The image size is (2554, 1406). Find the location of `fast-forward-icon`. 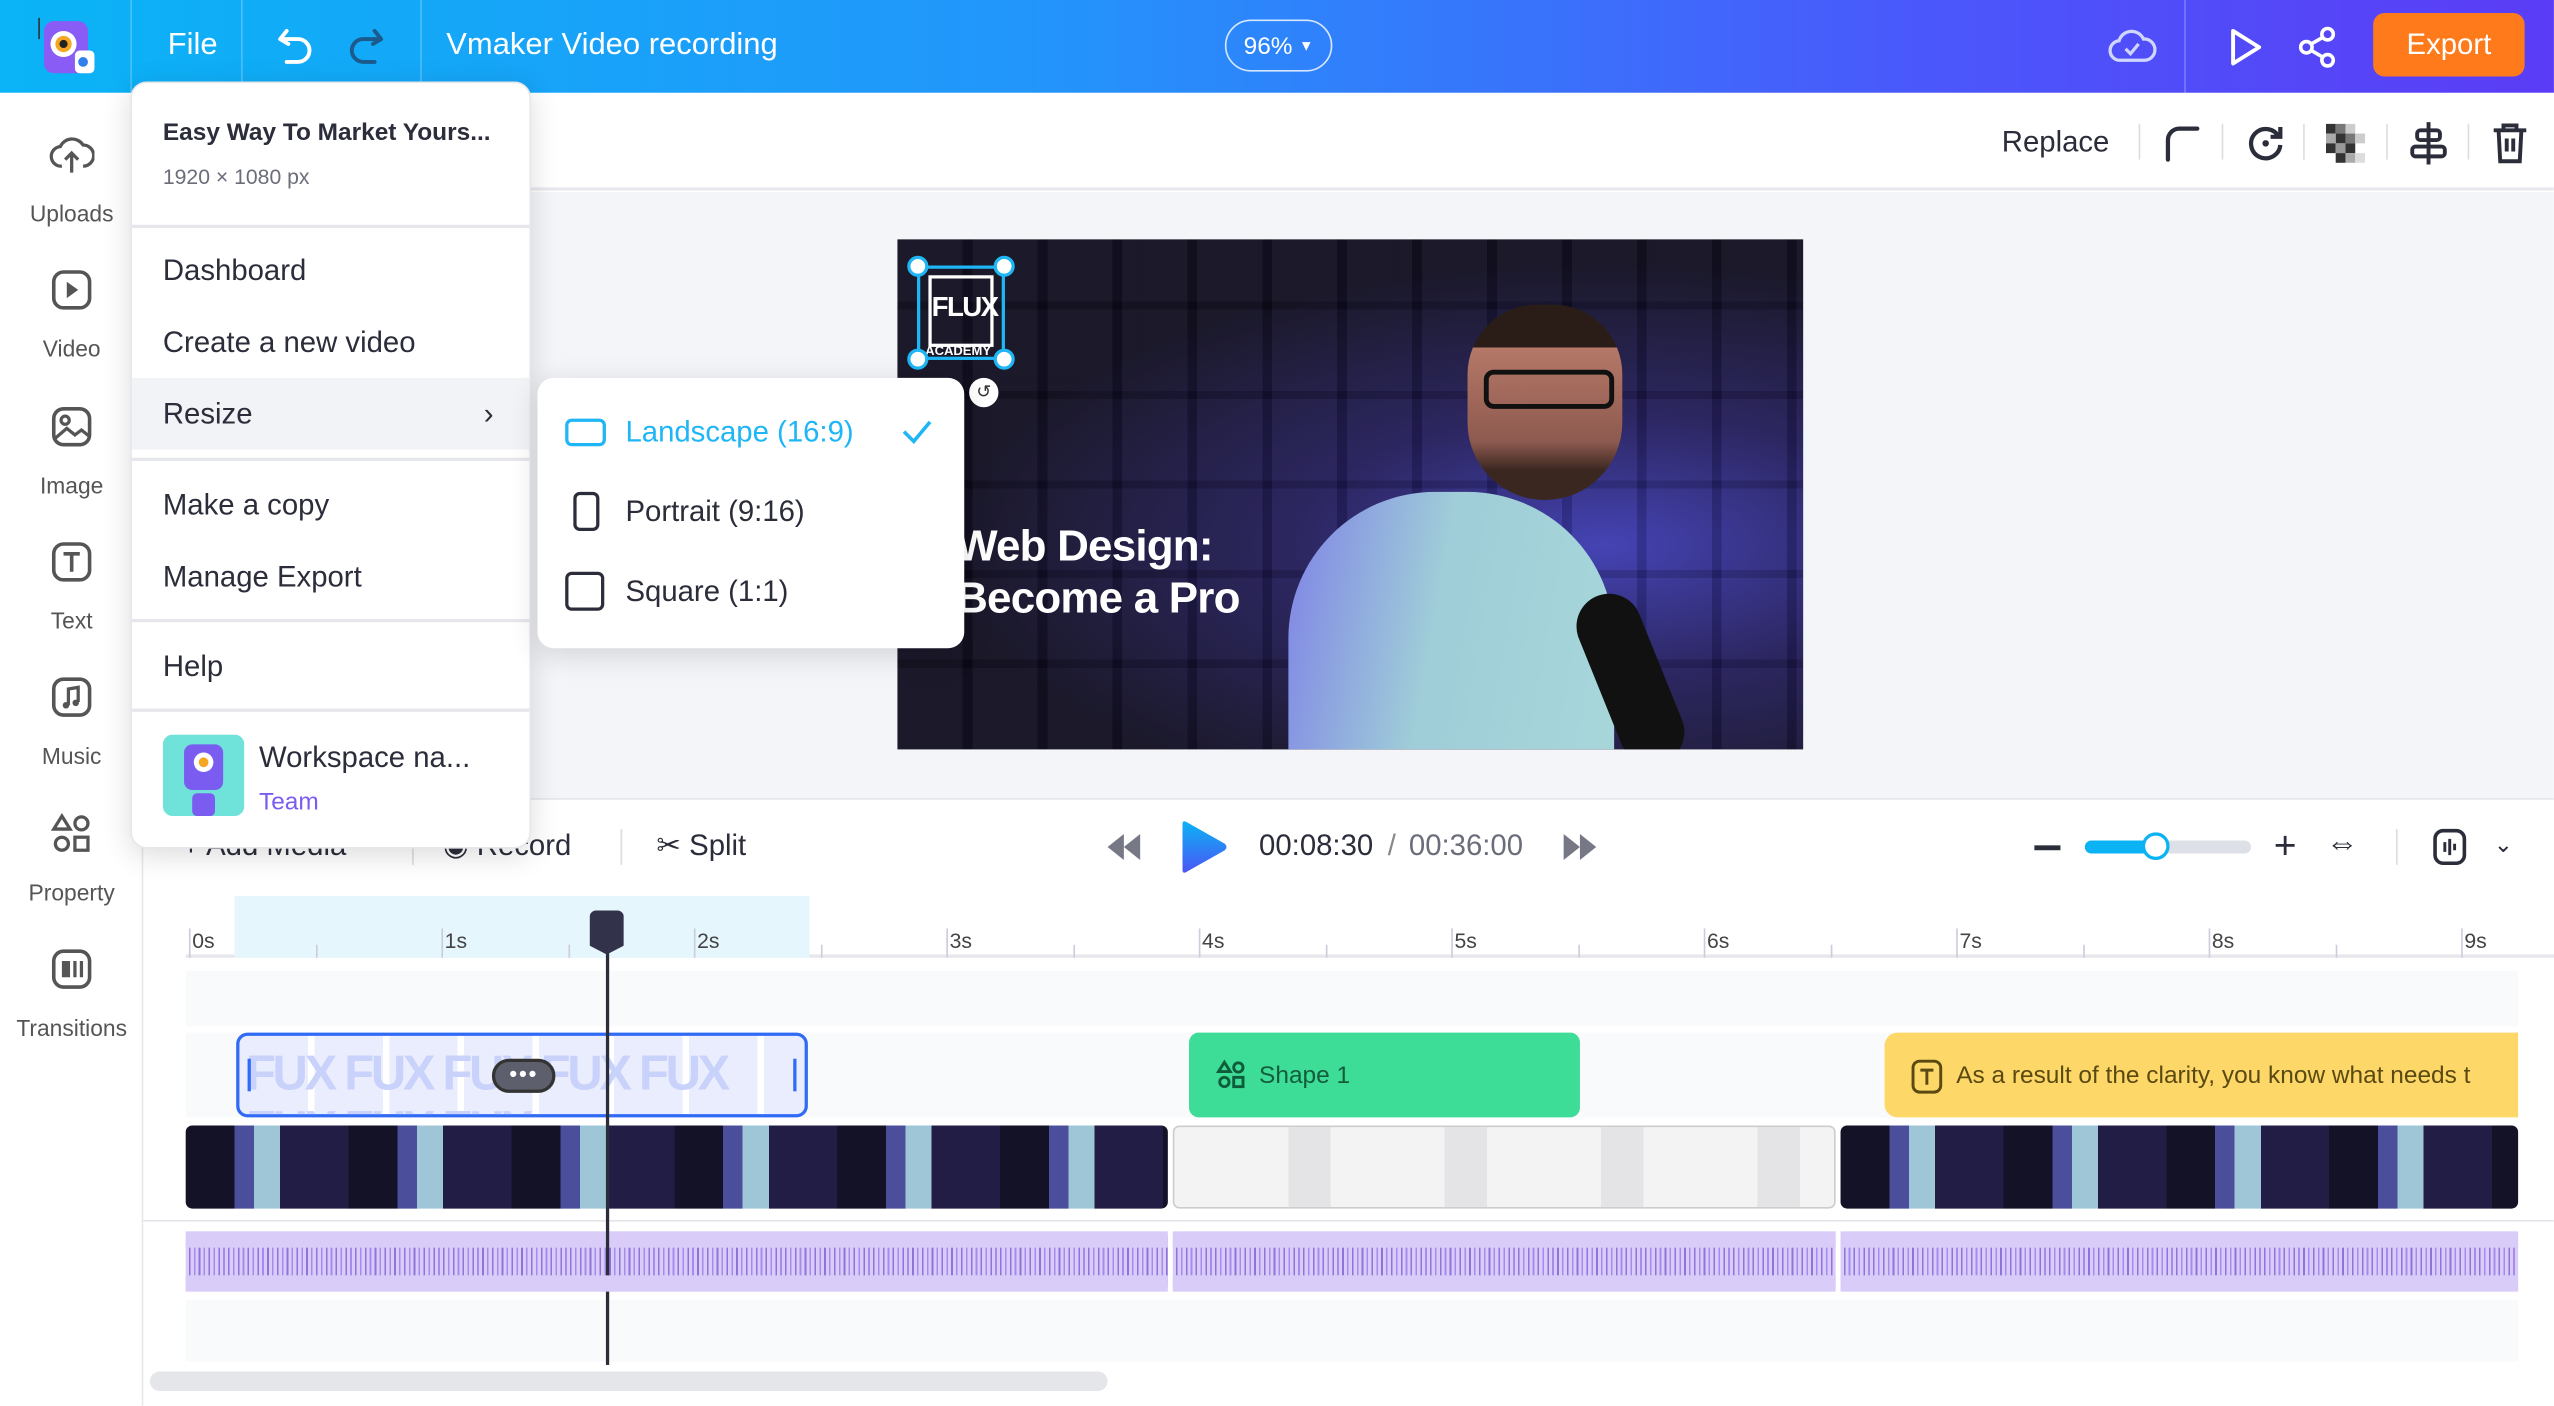

fast-forward-icon is located at coordinates (1579, 847).